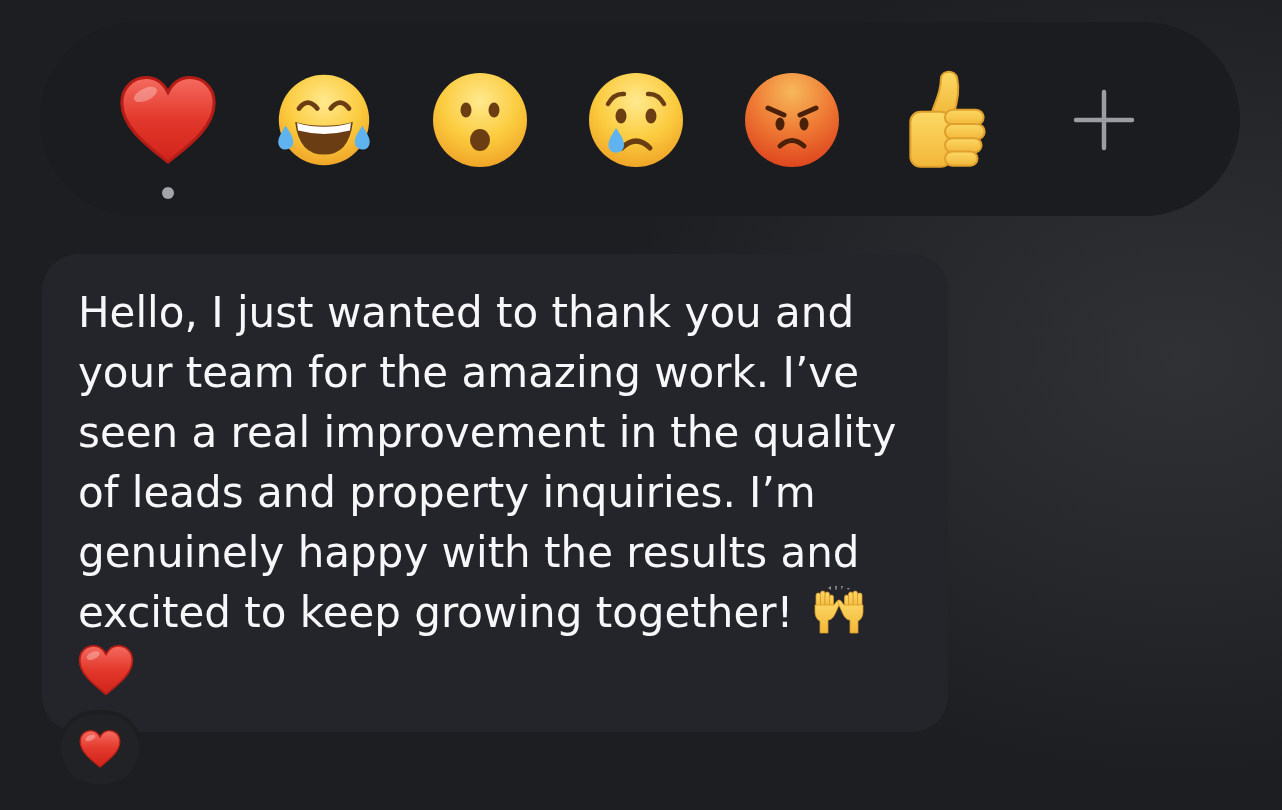  What do you see at coordinates (436, 613) in the screenshot?
I see `message-text: excited to keep growing together!` at bounding box center [436, 613].